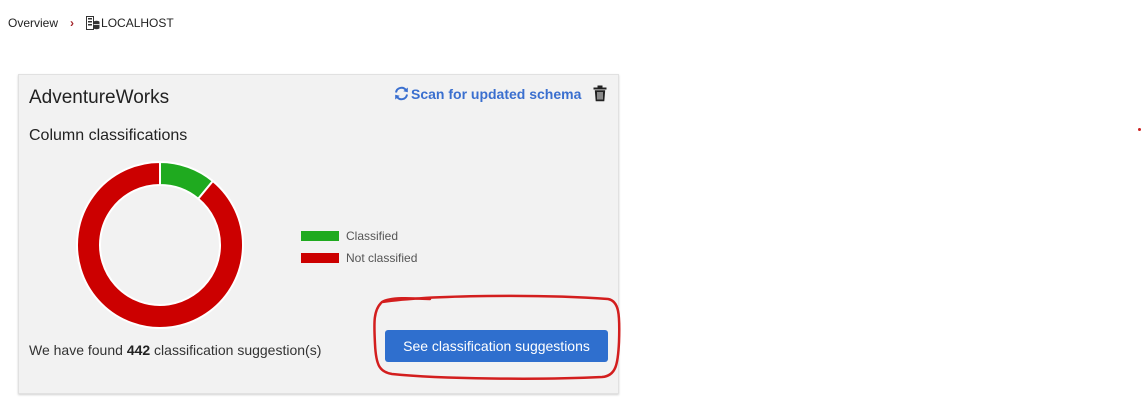  I want to click on breadcrumb-overview: Overview, so click(33, 23).